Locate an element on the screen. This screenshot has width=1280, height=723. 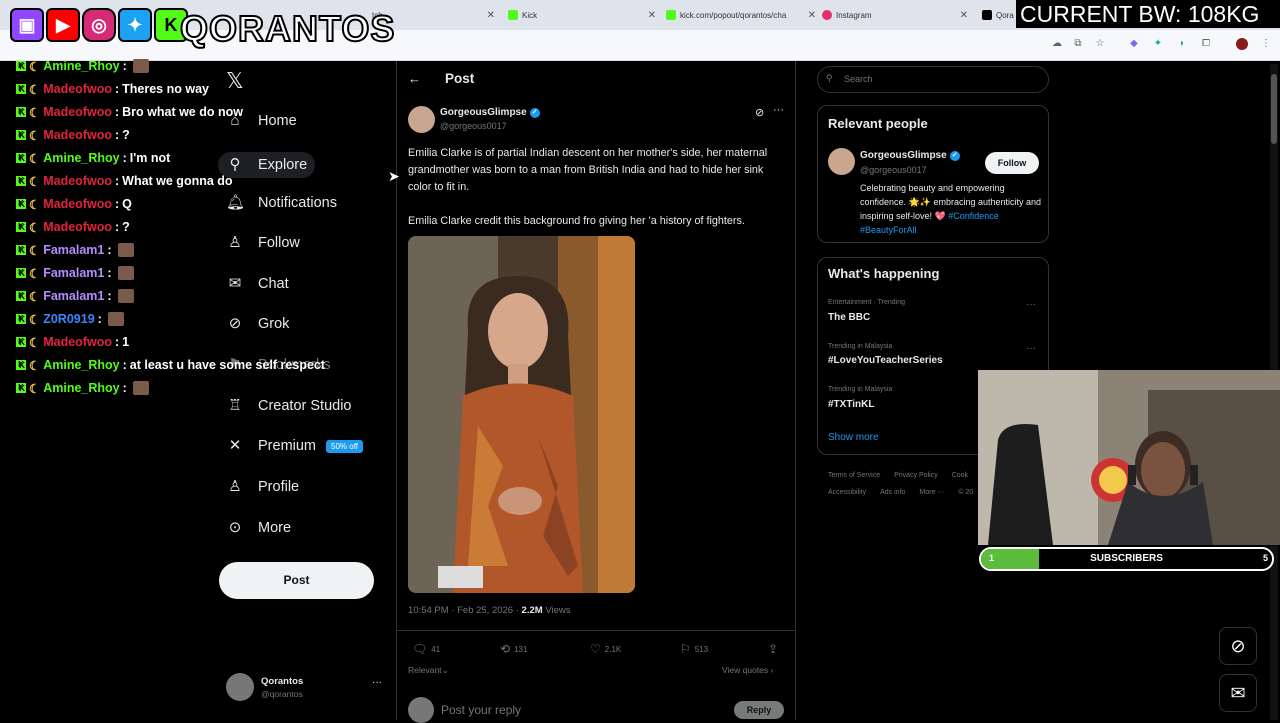
extension-icon: ✦ is located at coordinates (1158, 44).